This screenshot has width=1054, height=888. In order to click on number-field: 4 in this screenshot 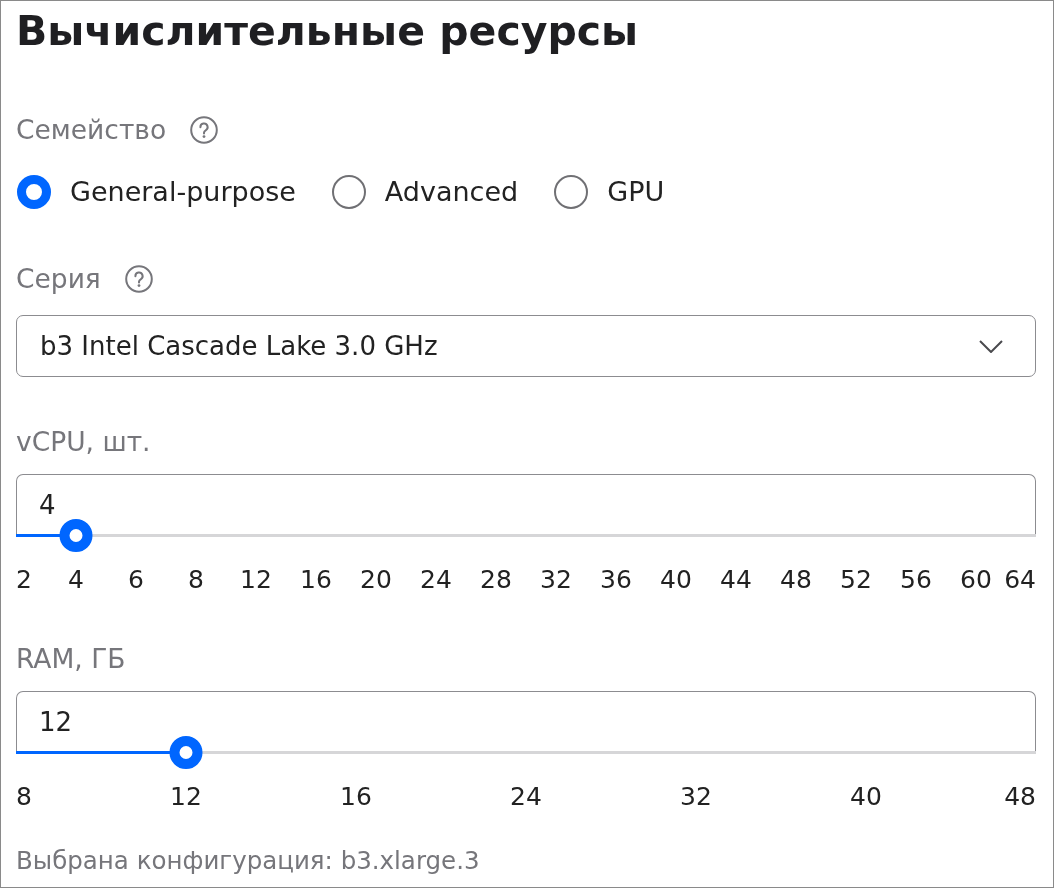, I will do `click(526, 504)`.